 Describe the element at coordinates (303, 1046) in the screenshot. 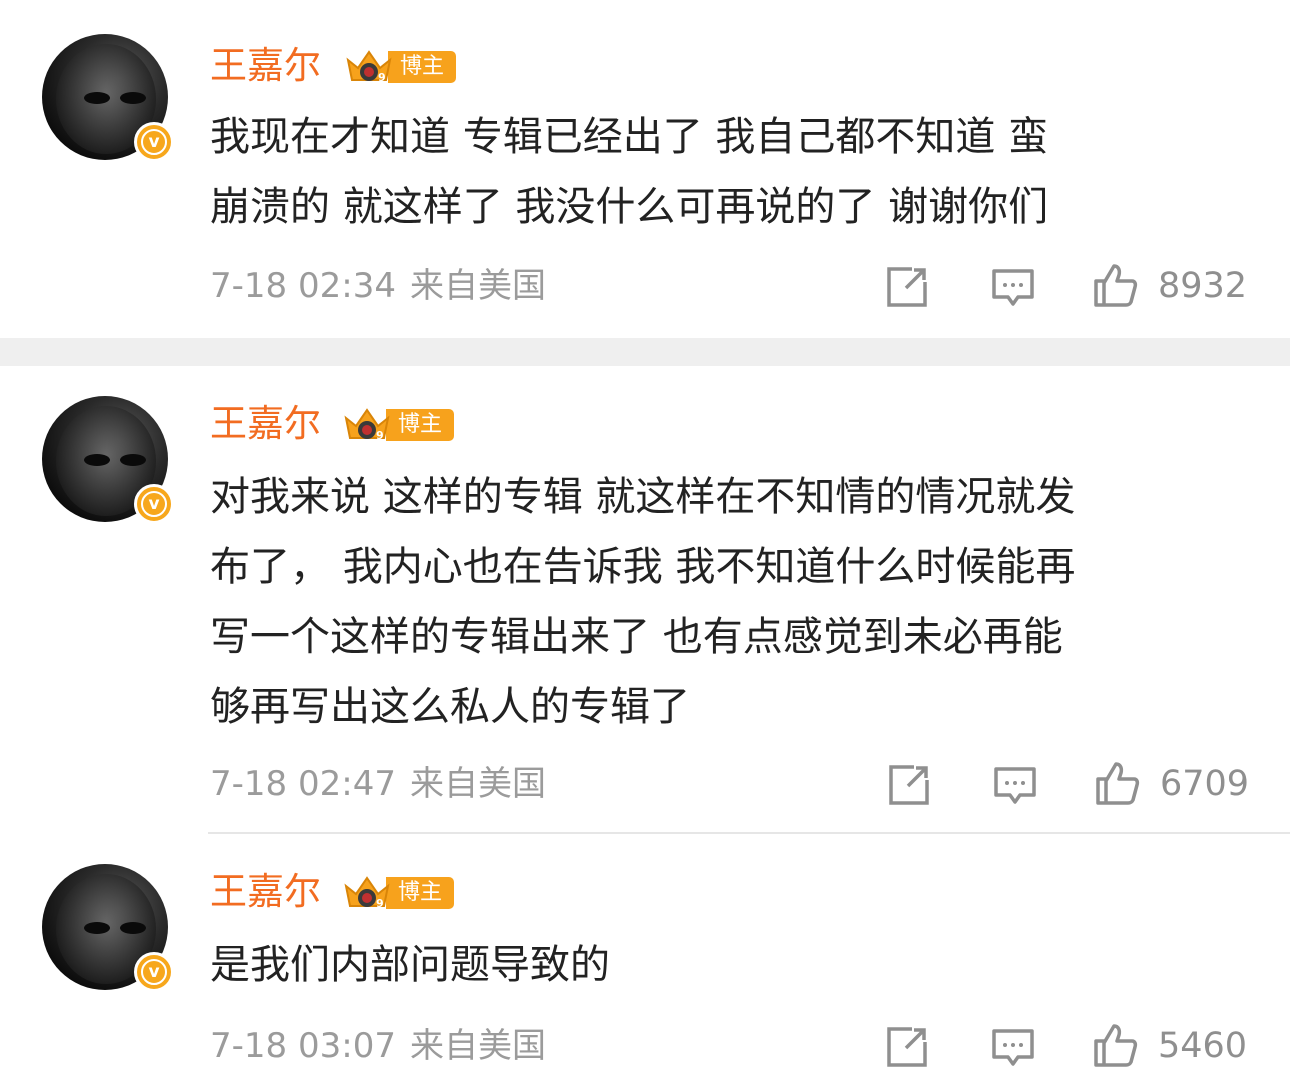

I see `comment-date: 7-18 03:07` at that location.